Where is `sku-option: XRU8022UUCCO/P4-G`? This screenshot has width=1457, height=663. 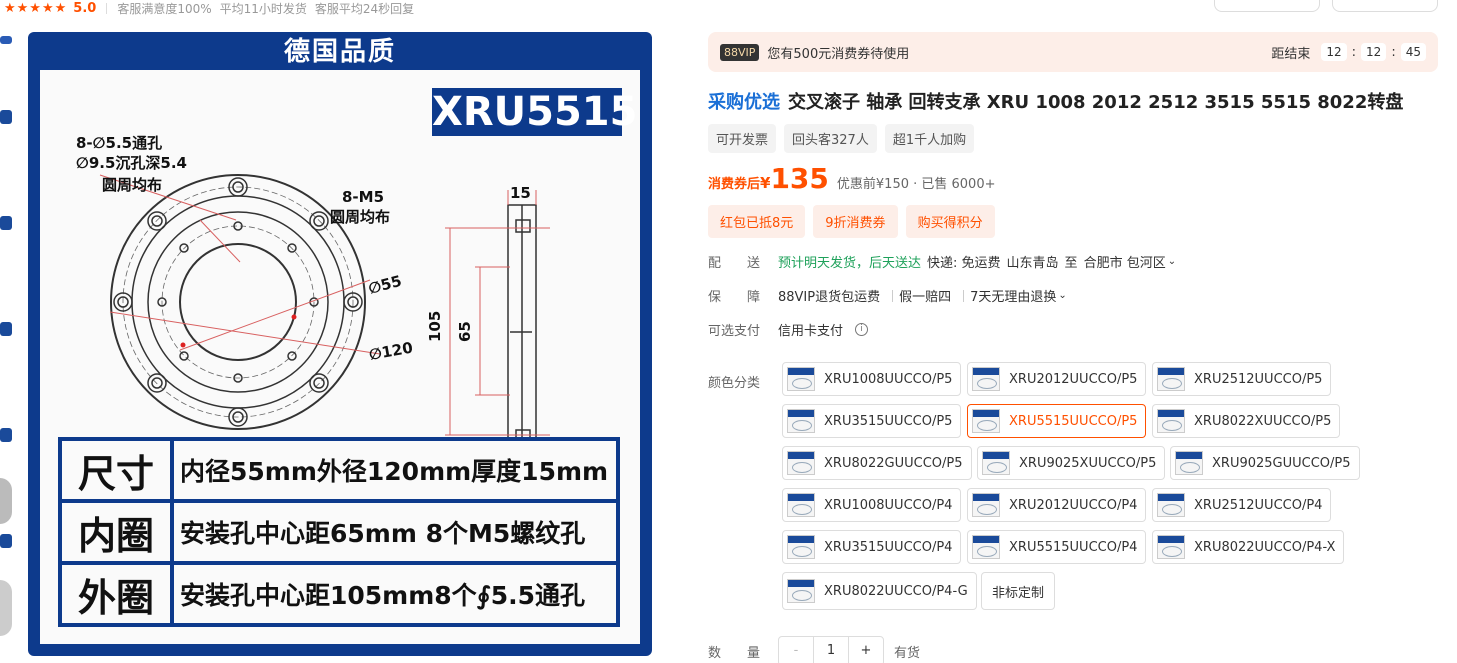 sku-option: XRU8022UUCCO/P4-G is located at coordinates (879, 591).